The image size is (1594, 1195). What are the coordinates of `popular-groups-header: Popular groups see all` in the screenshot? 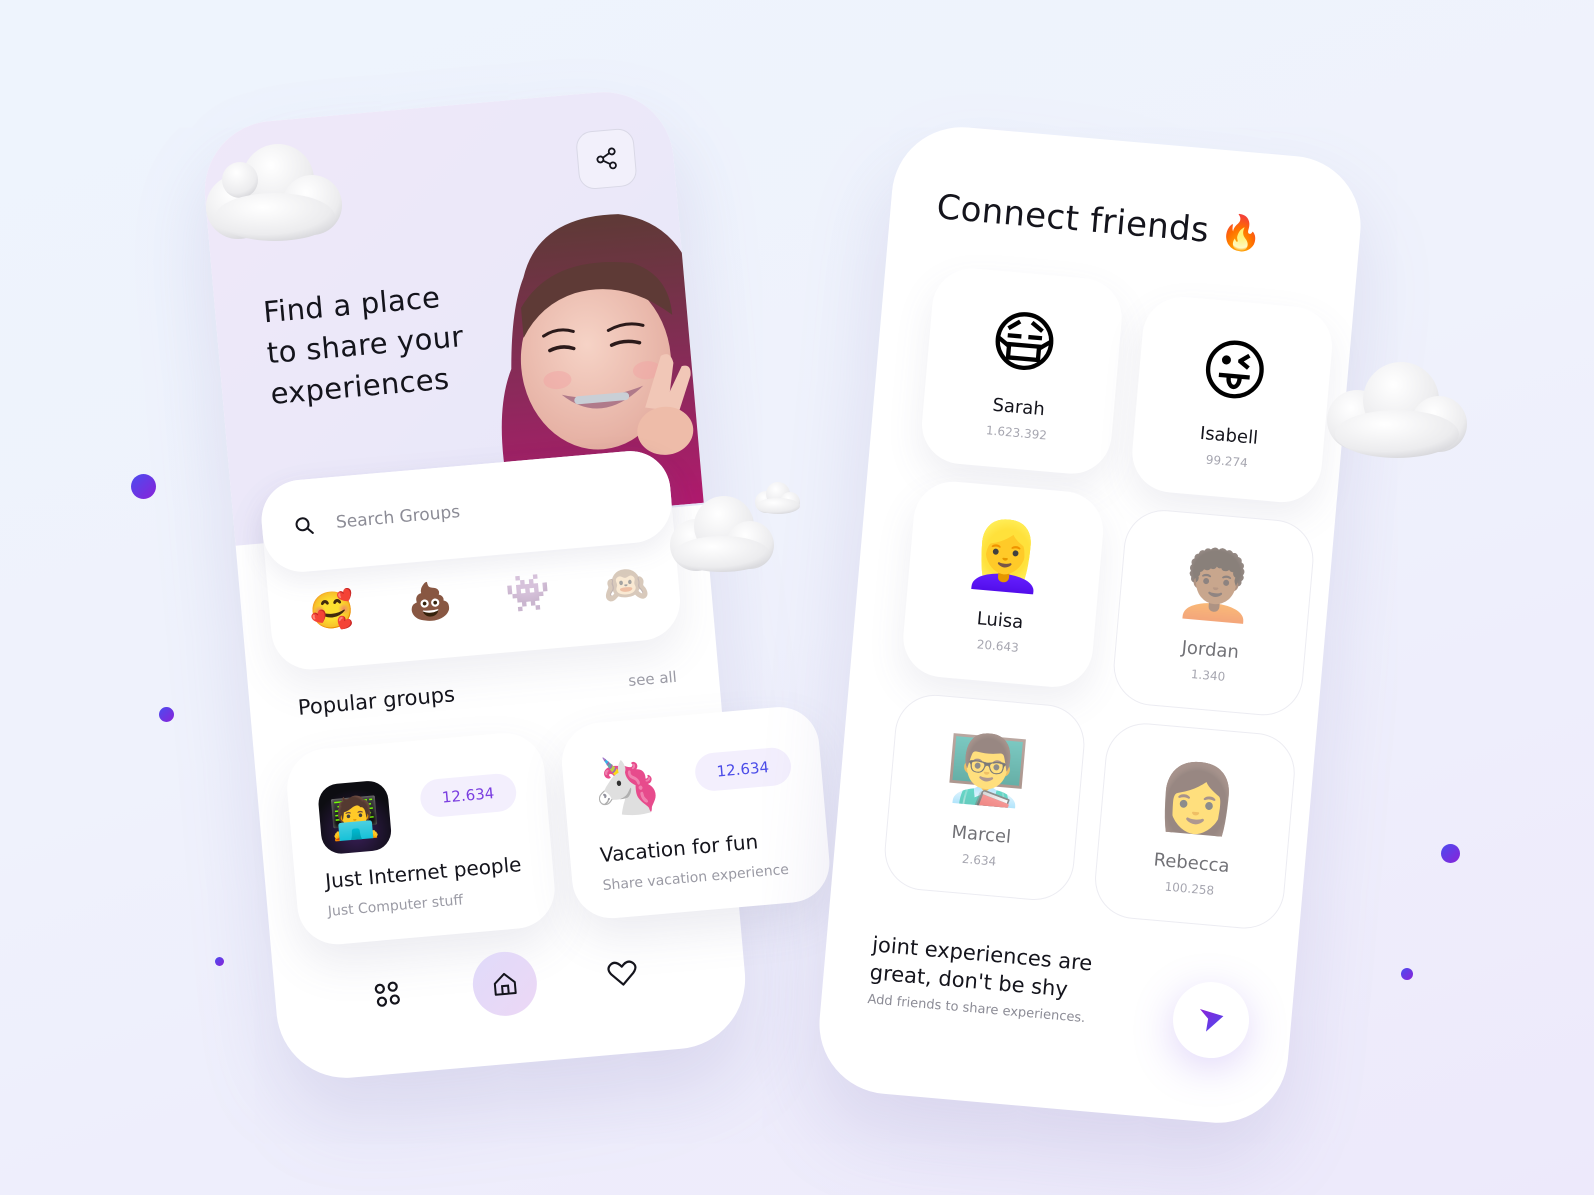 It's located at (487, 691).